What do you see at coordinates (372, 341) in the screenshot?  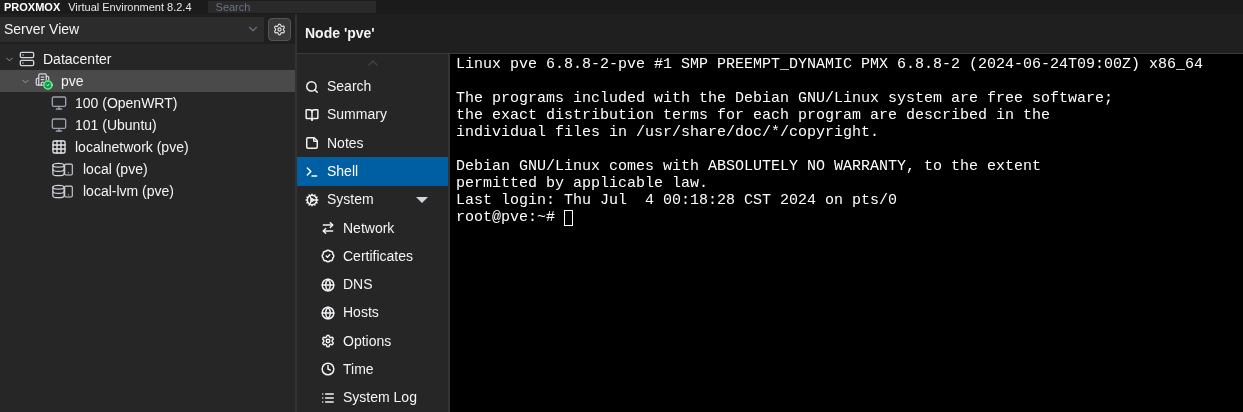 I see `nav-item: Options` at bounding box center [372, 341].